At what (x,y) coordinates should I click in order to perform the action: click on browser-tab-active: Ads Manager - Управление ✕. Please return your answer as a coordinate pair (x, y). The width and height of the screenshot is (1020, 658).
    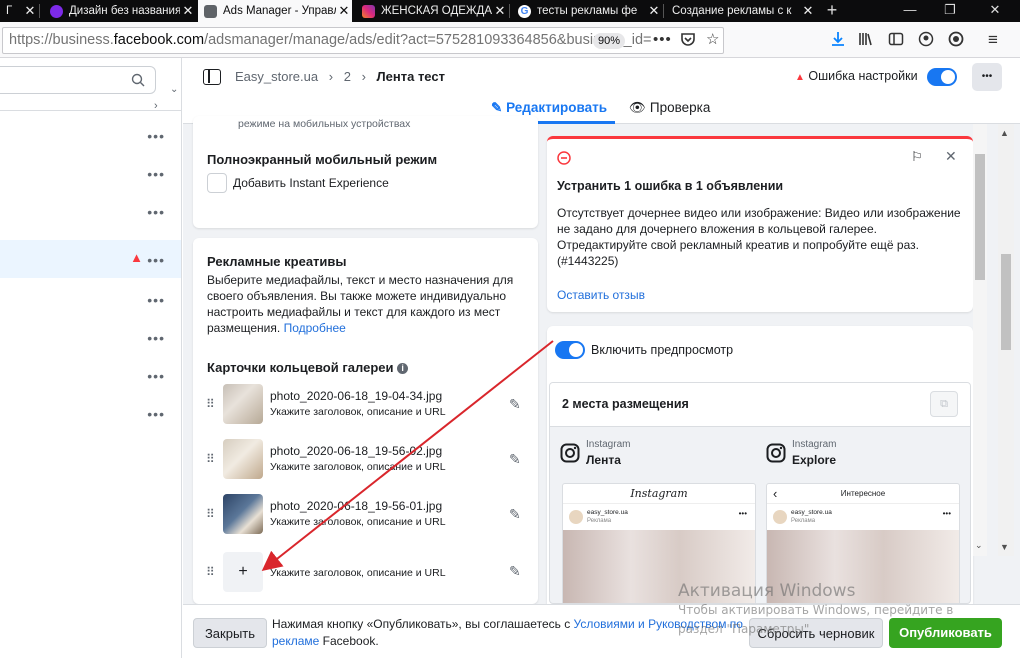
    Looking at the image, I should click on (275, 11).